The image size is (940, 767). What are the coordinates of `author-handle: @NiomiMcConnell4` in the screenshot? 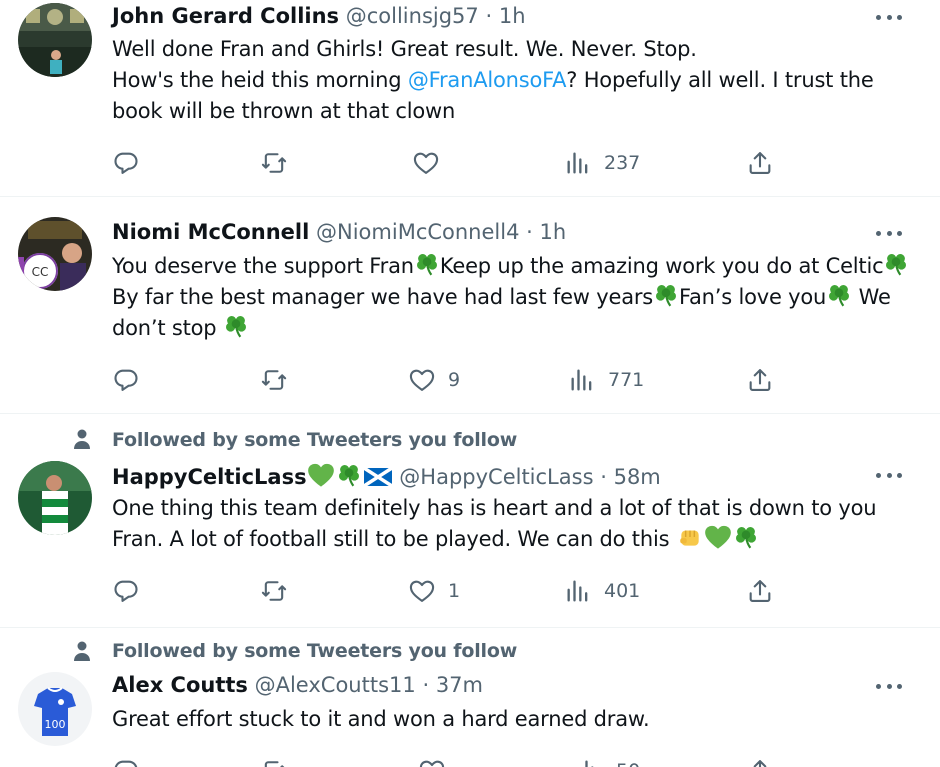 It's located at (417, 232).